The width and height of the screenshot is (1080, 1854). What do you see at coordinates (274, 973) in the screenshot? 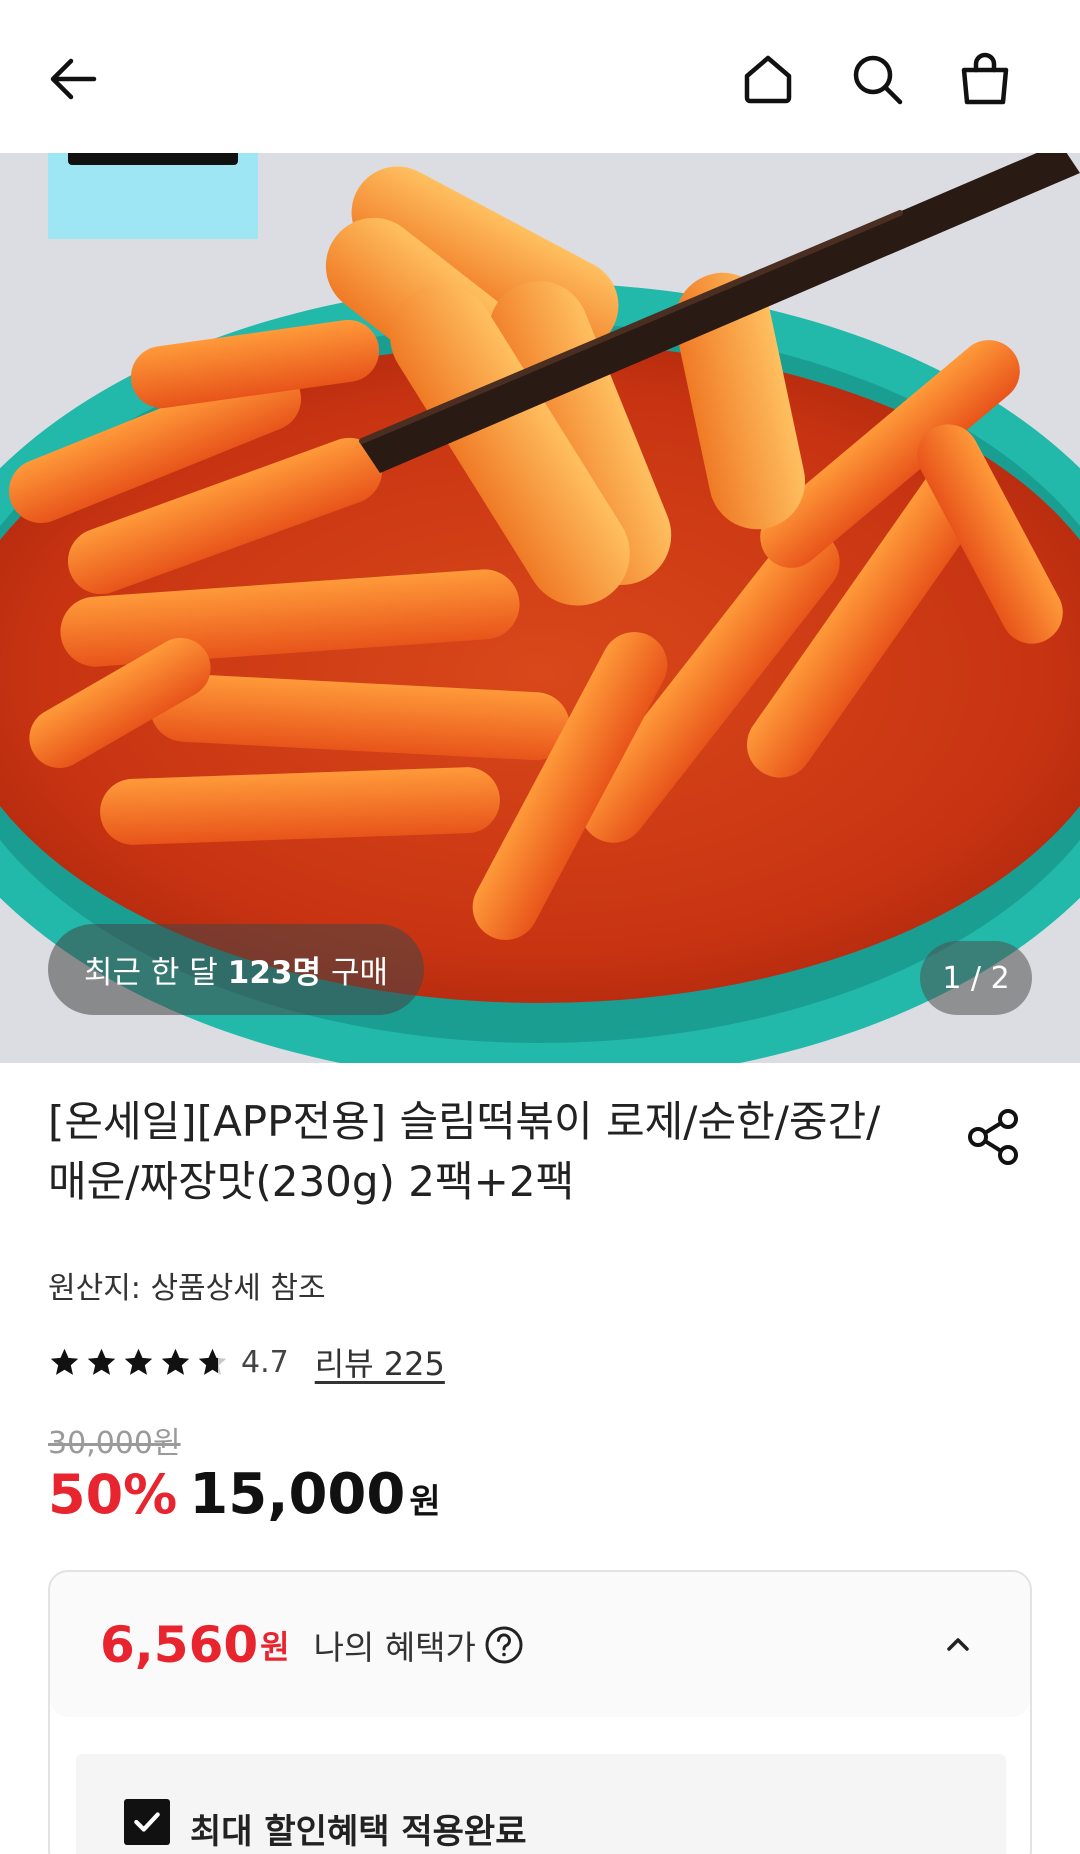
I see `buyers-count: 123명` at bounding box center [274, 973].